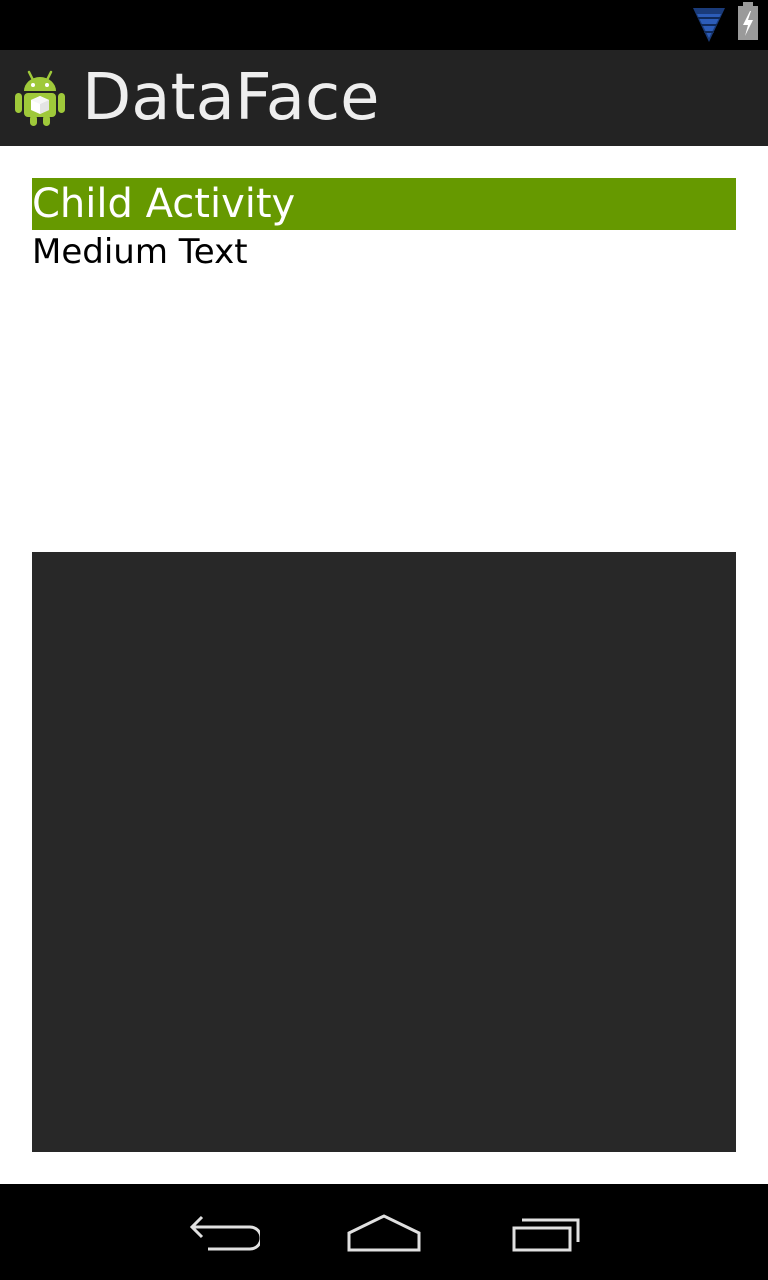  I want to click on back-icon, so click(224, 1233).